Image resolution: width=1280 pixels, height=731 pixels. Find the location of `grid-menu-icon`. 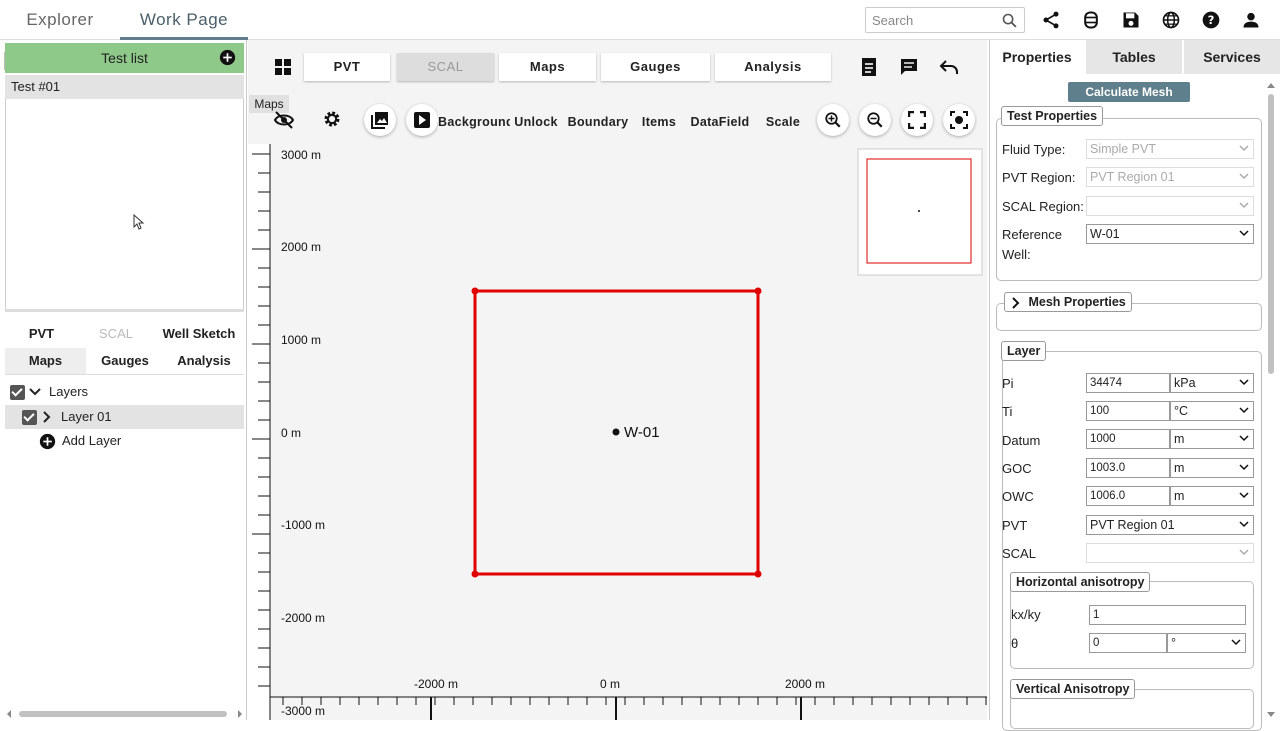

grid-menu-icon is located at coordinates (283, 67).